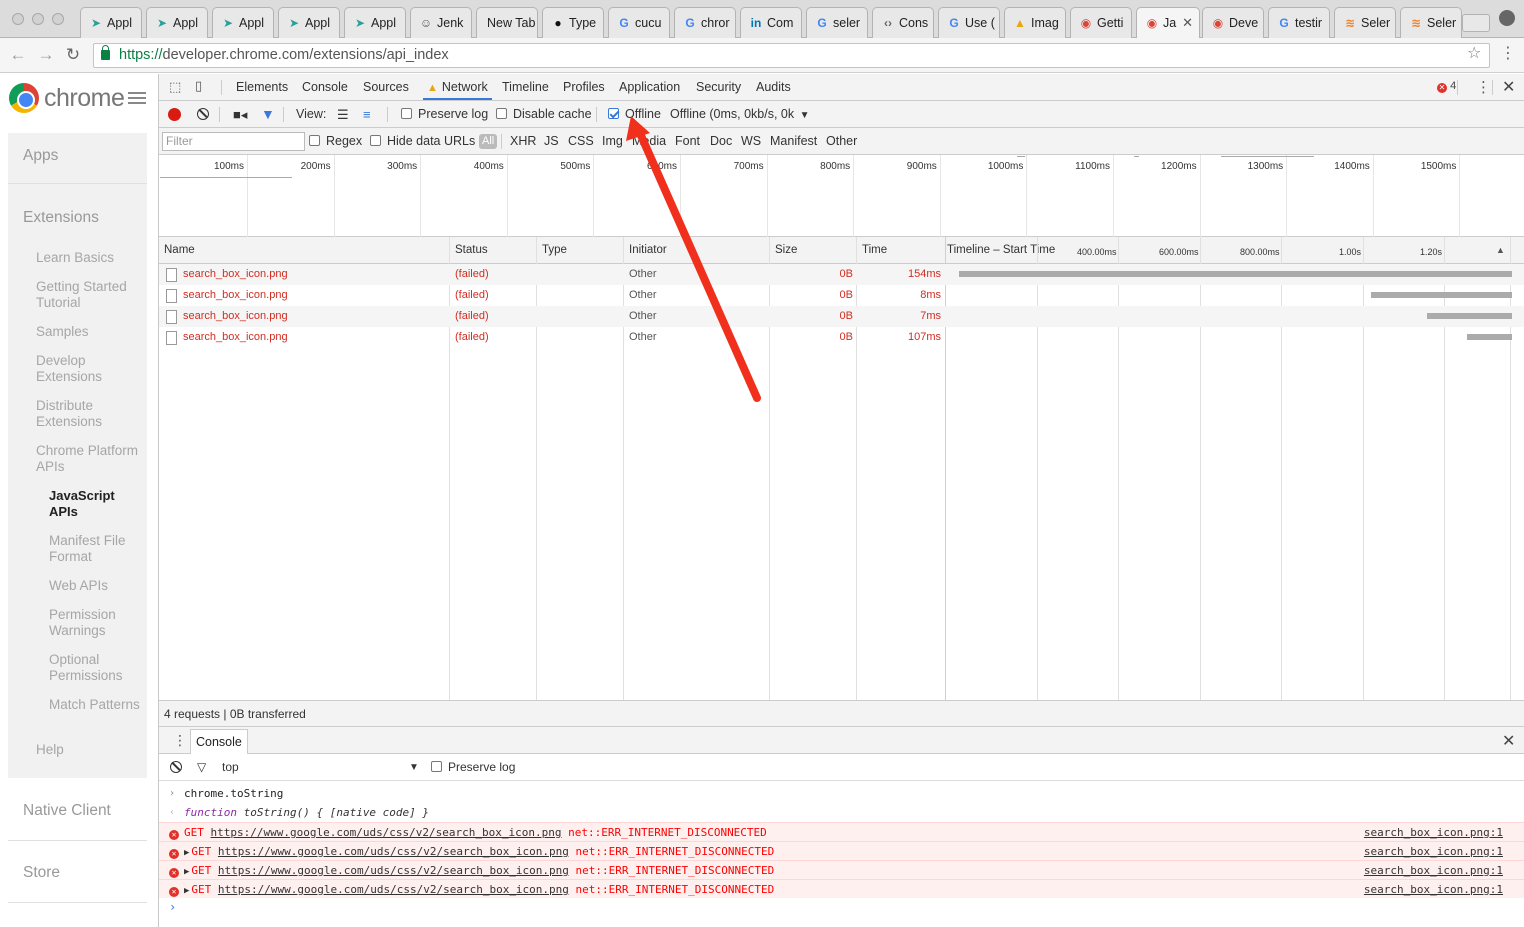 This screenshot has width=1524, height=927. What do you see at coordinates (343, 114) in the screenshot?
I see `large-rows-icon: ☰` at bounding box center [343, 114].